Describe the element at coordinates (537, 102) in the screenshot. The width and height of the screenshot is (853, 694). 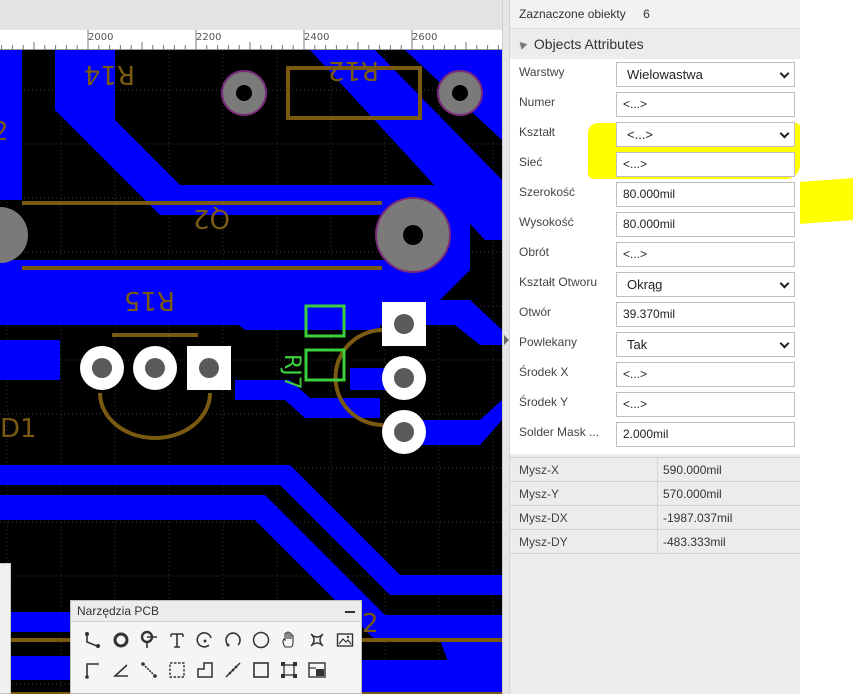
I see `attr-label: Numer` at that location.